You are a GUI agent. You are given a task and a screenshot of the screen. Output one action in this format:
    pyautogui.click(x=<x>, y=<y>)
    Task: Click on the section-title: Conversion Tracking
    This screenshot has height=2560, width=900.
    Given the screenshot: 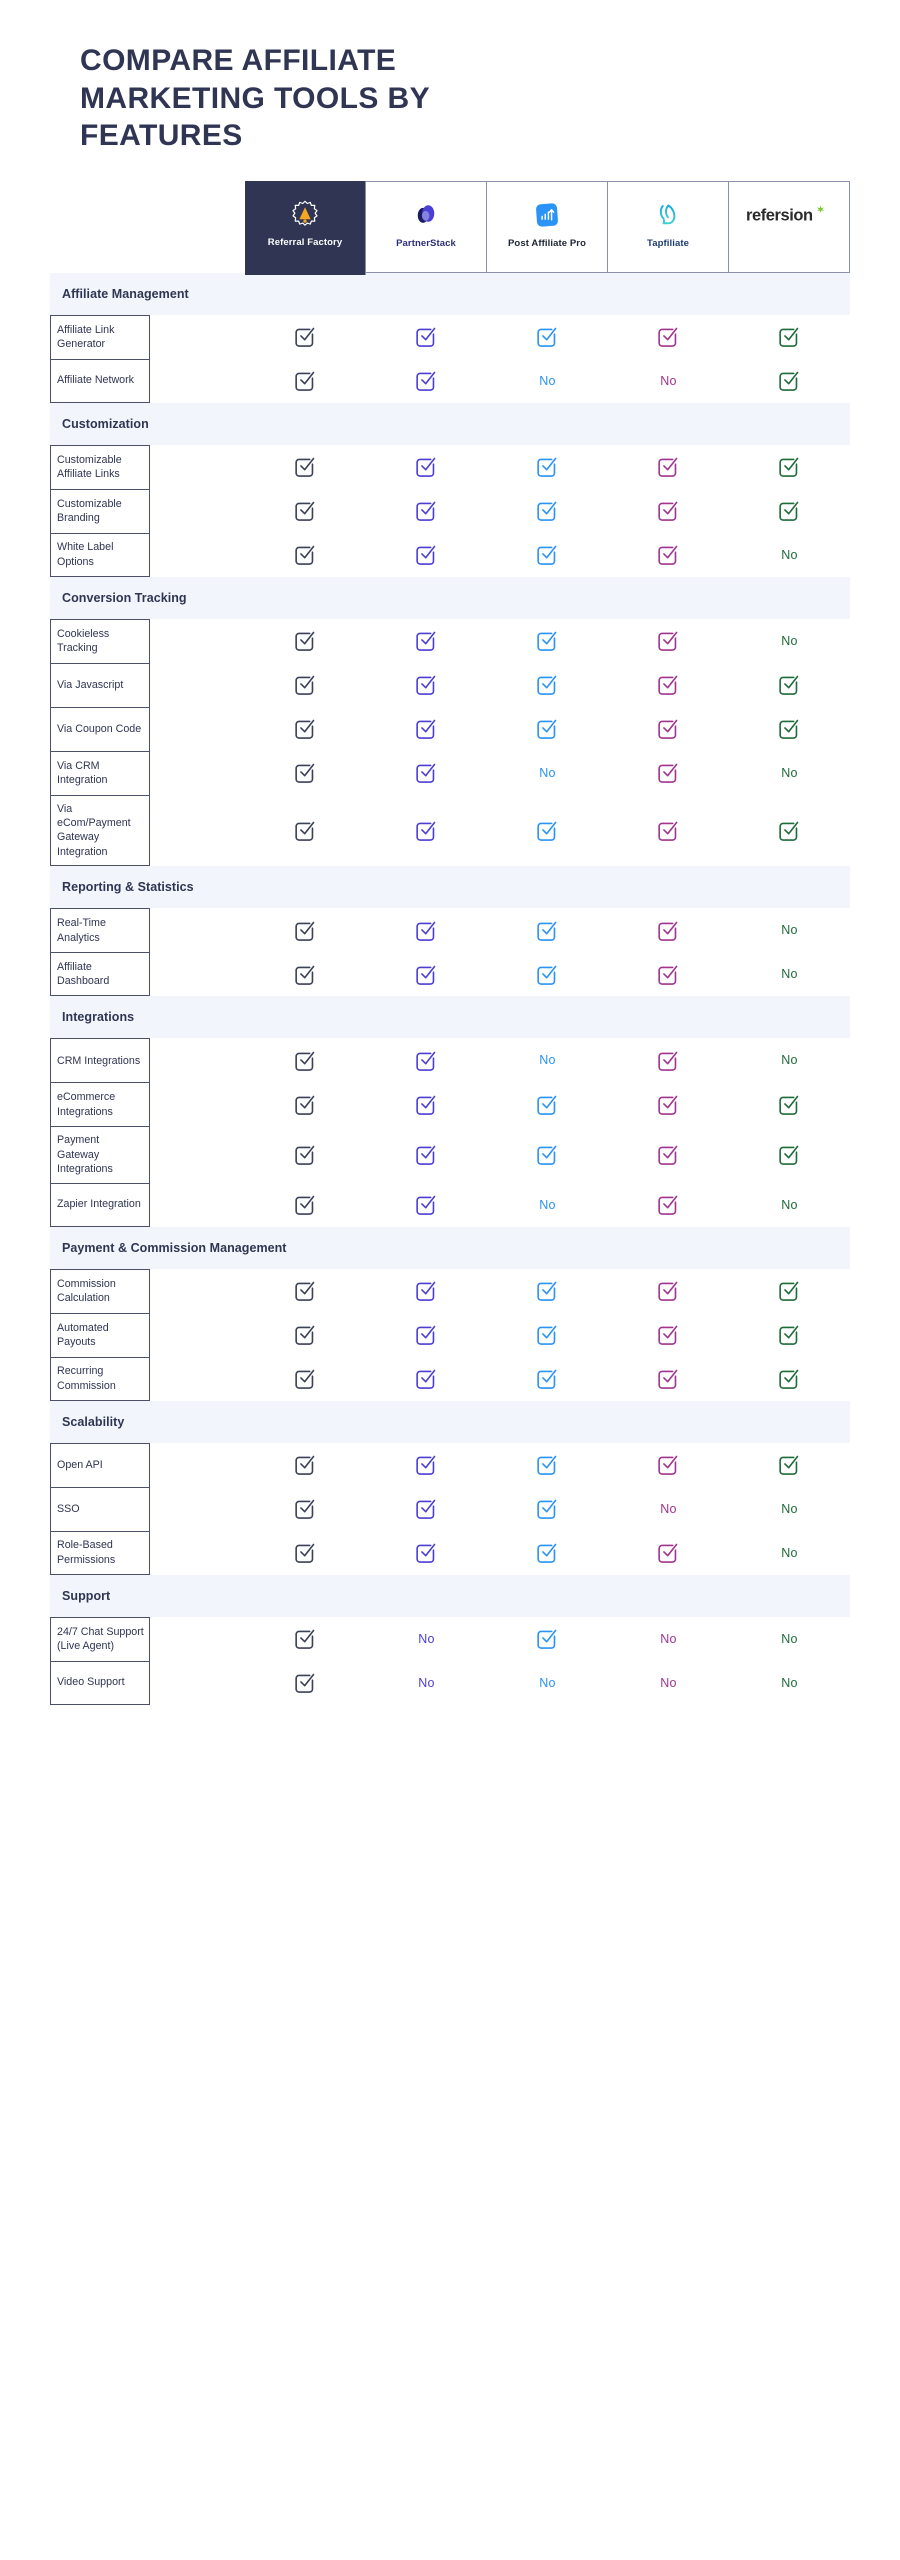 What is the action you would take?
    pyautogui.click(x=124, y=597)
    